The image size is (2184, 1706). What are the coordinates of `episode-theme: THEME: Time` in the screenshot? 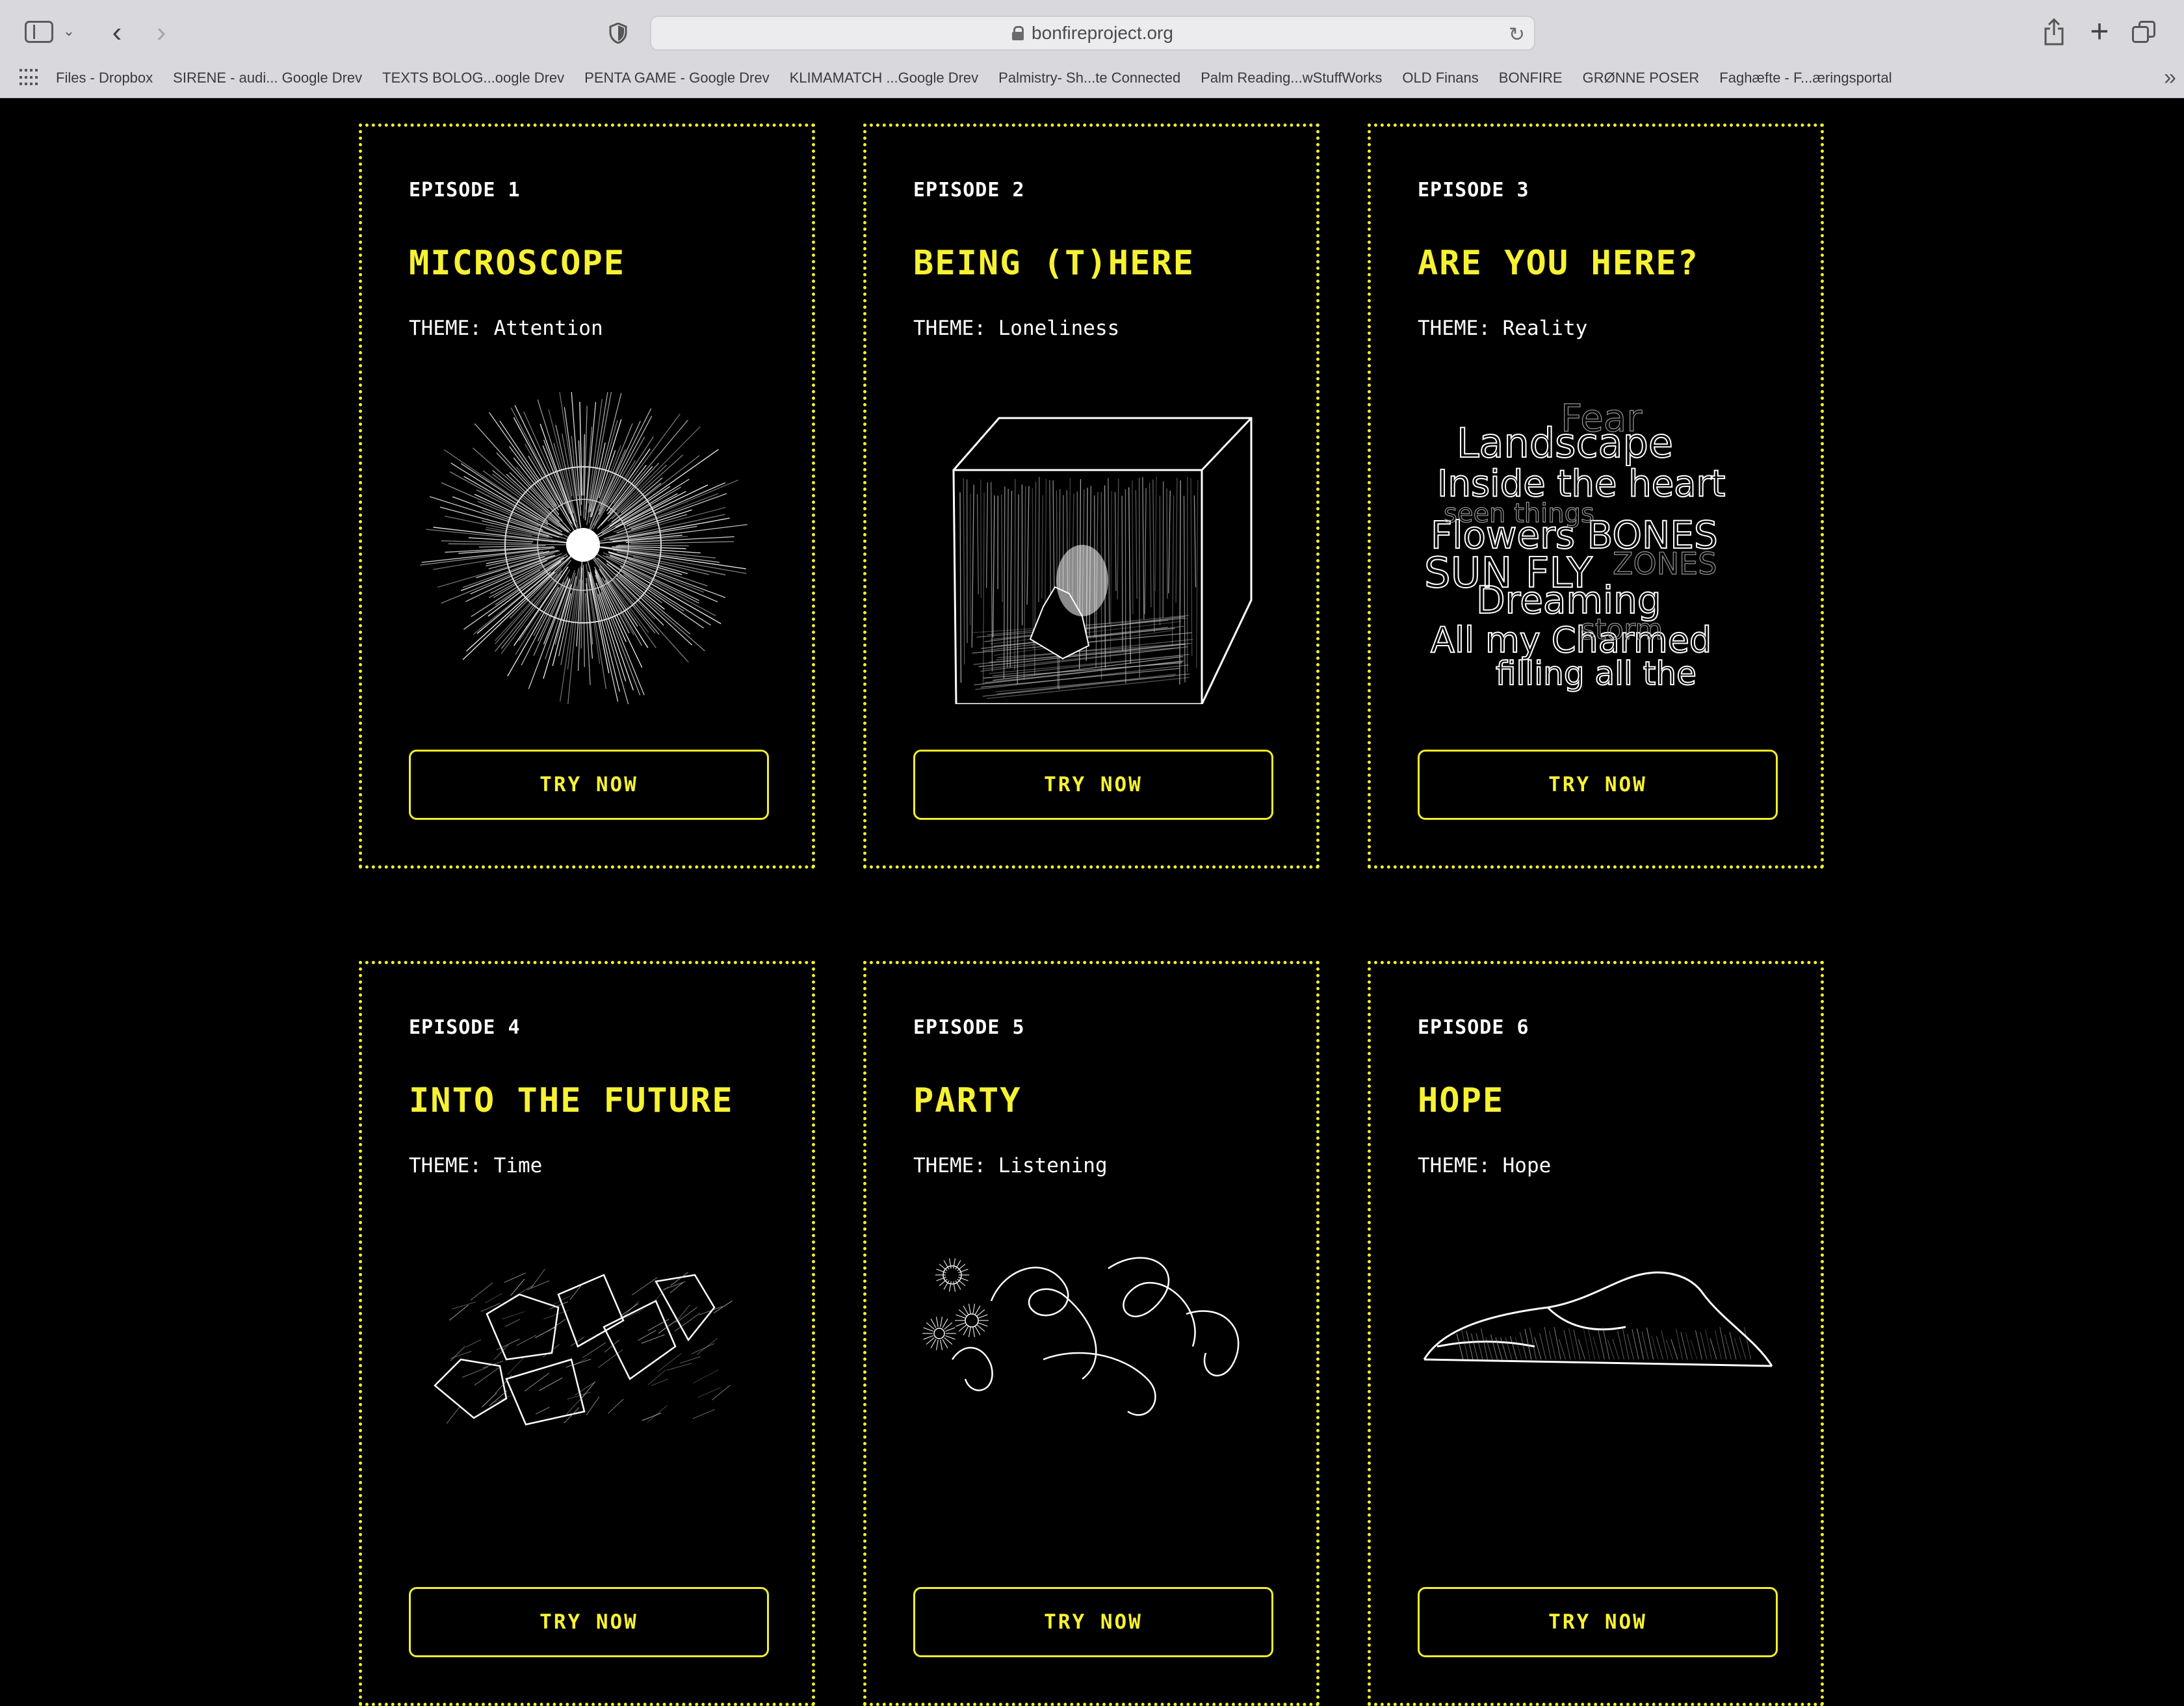 It's located at (475, 1165).